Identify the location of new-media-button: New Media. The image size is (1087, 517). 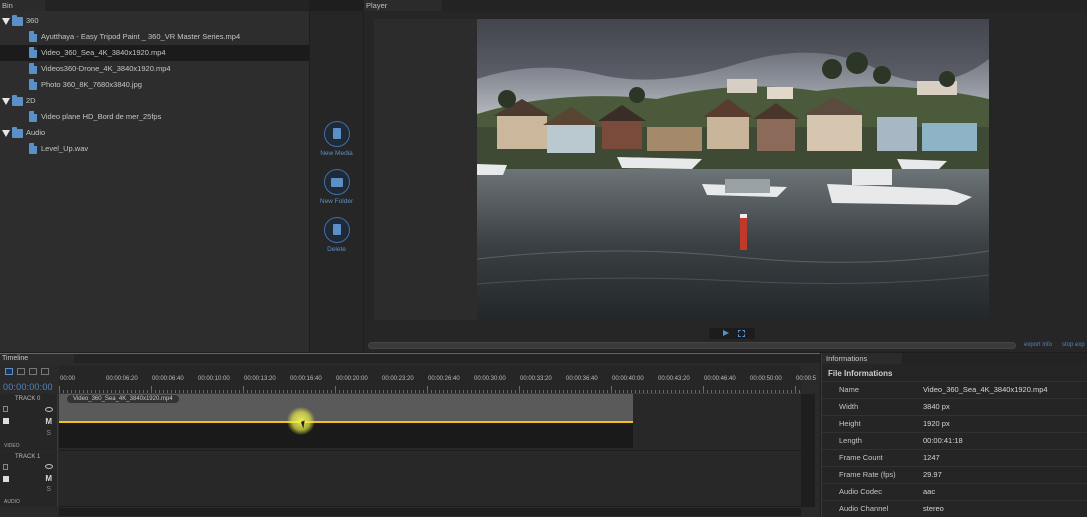
(336, 139).